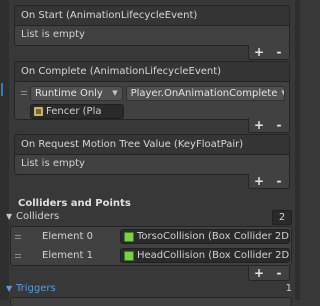 This screenshot has width=320, height=306. I want to click on on-start-header: On Start (AnimationLifecycleEvent), so click(152, 15).